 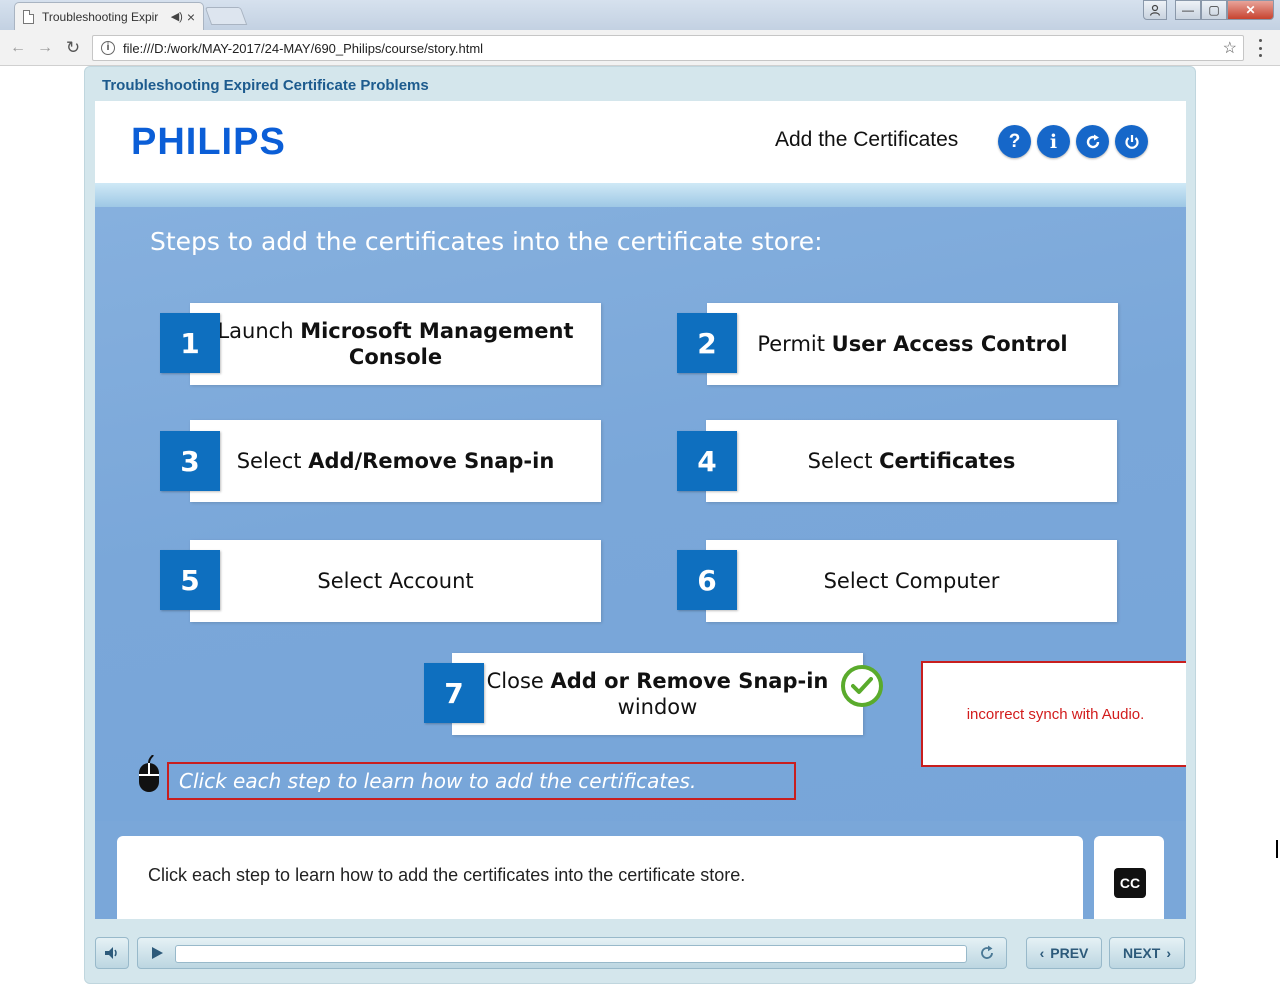 What do you see at coordinates (1155, 10) in the screenshot?
I see `user-icon` at bounding box center [1155, 10].